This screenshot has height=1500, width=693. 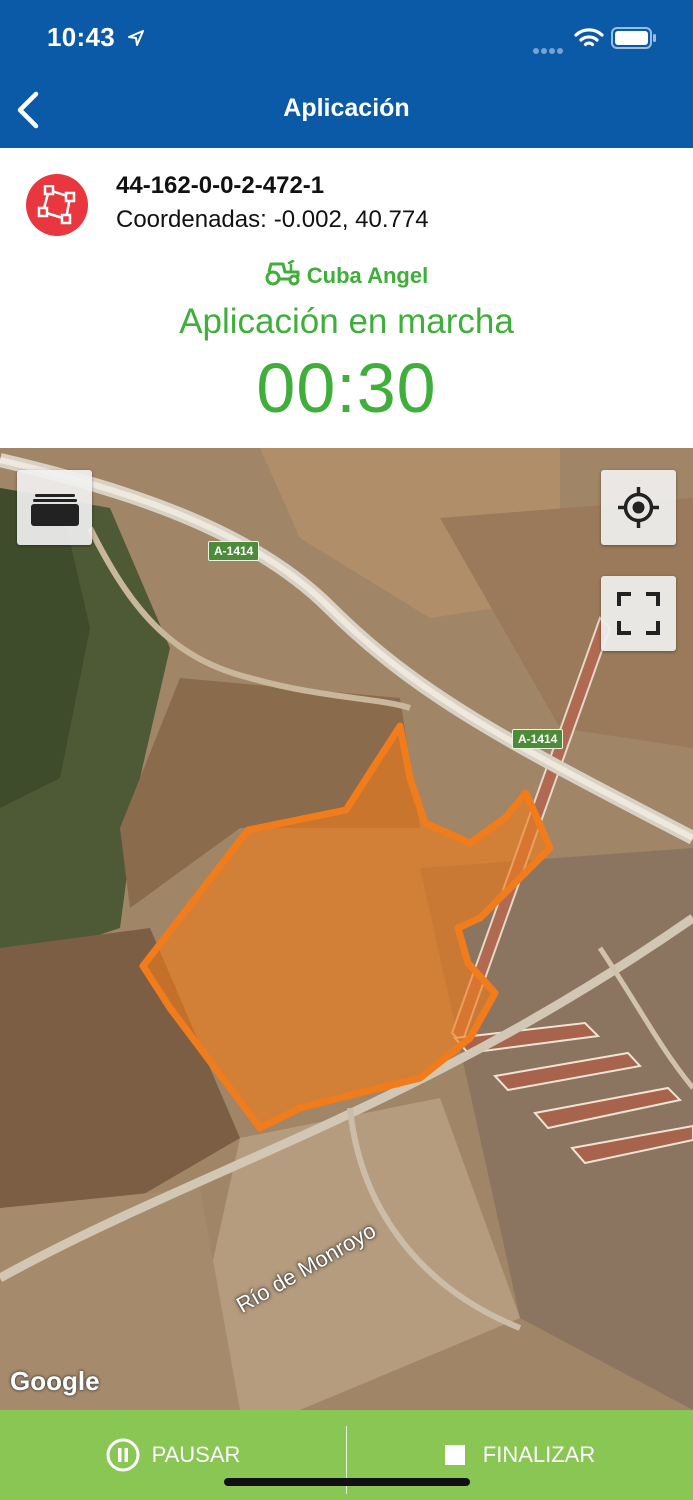 What do you see at coordinates (136, 38) in the screenshot?
I see `location-arrow-icon` at bounding box center [136, 38].